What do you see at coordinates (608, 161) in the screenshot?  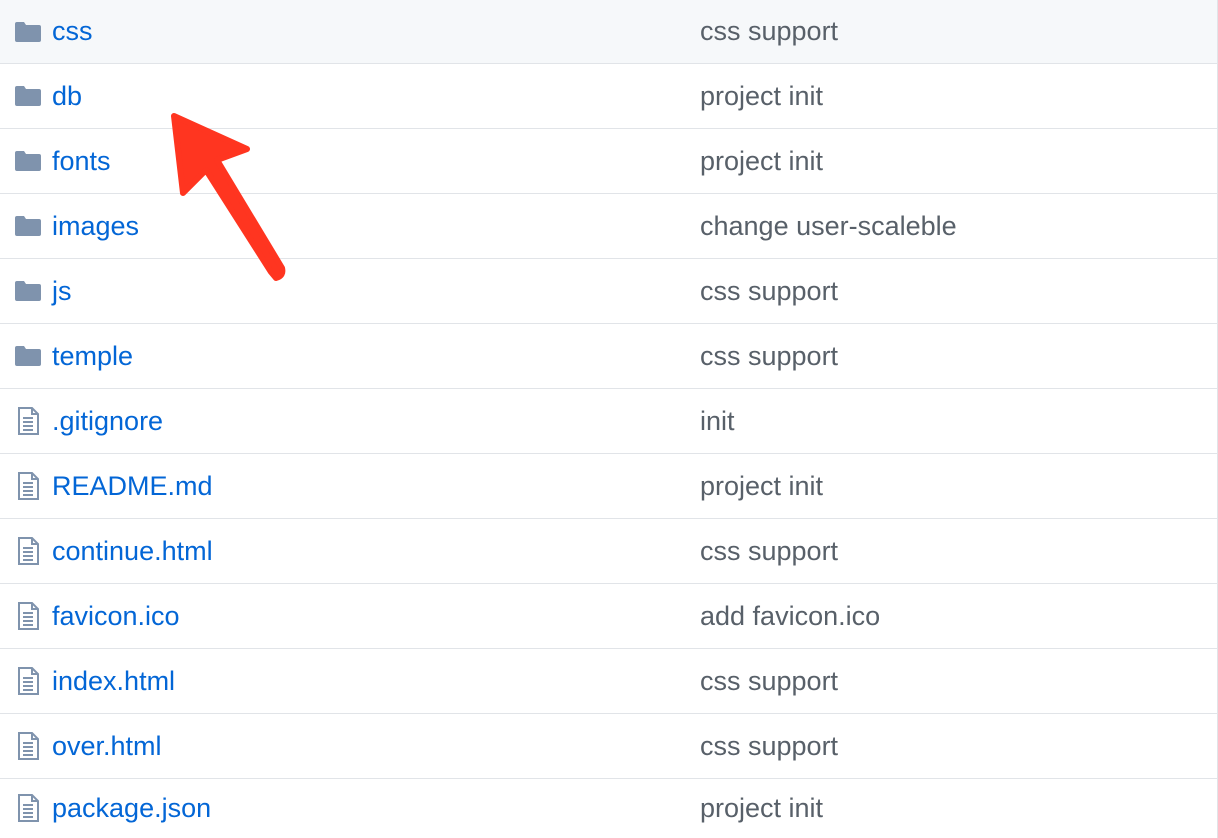 I see `file-row-fonts: fonts project init` at bounding box center [608, 161].